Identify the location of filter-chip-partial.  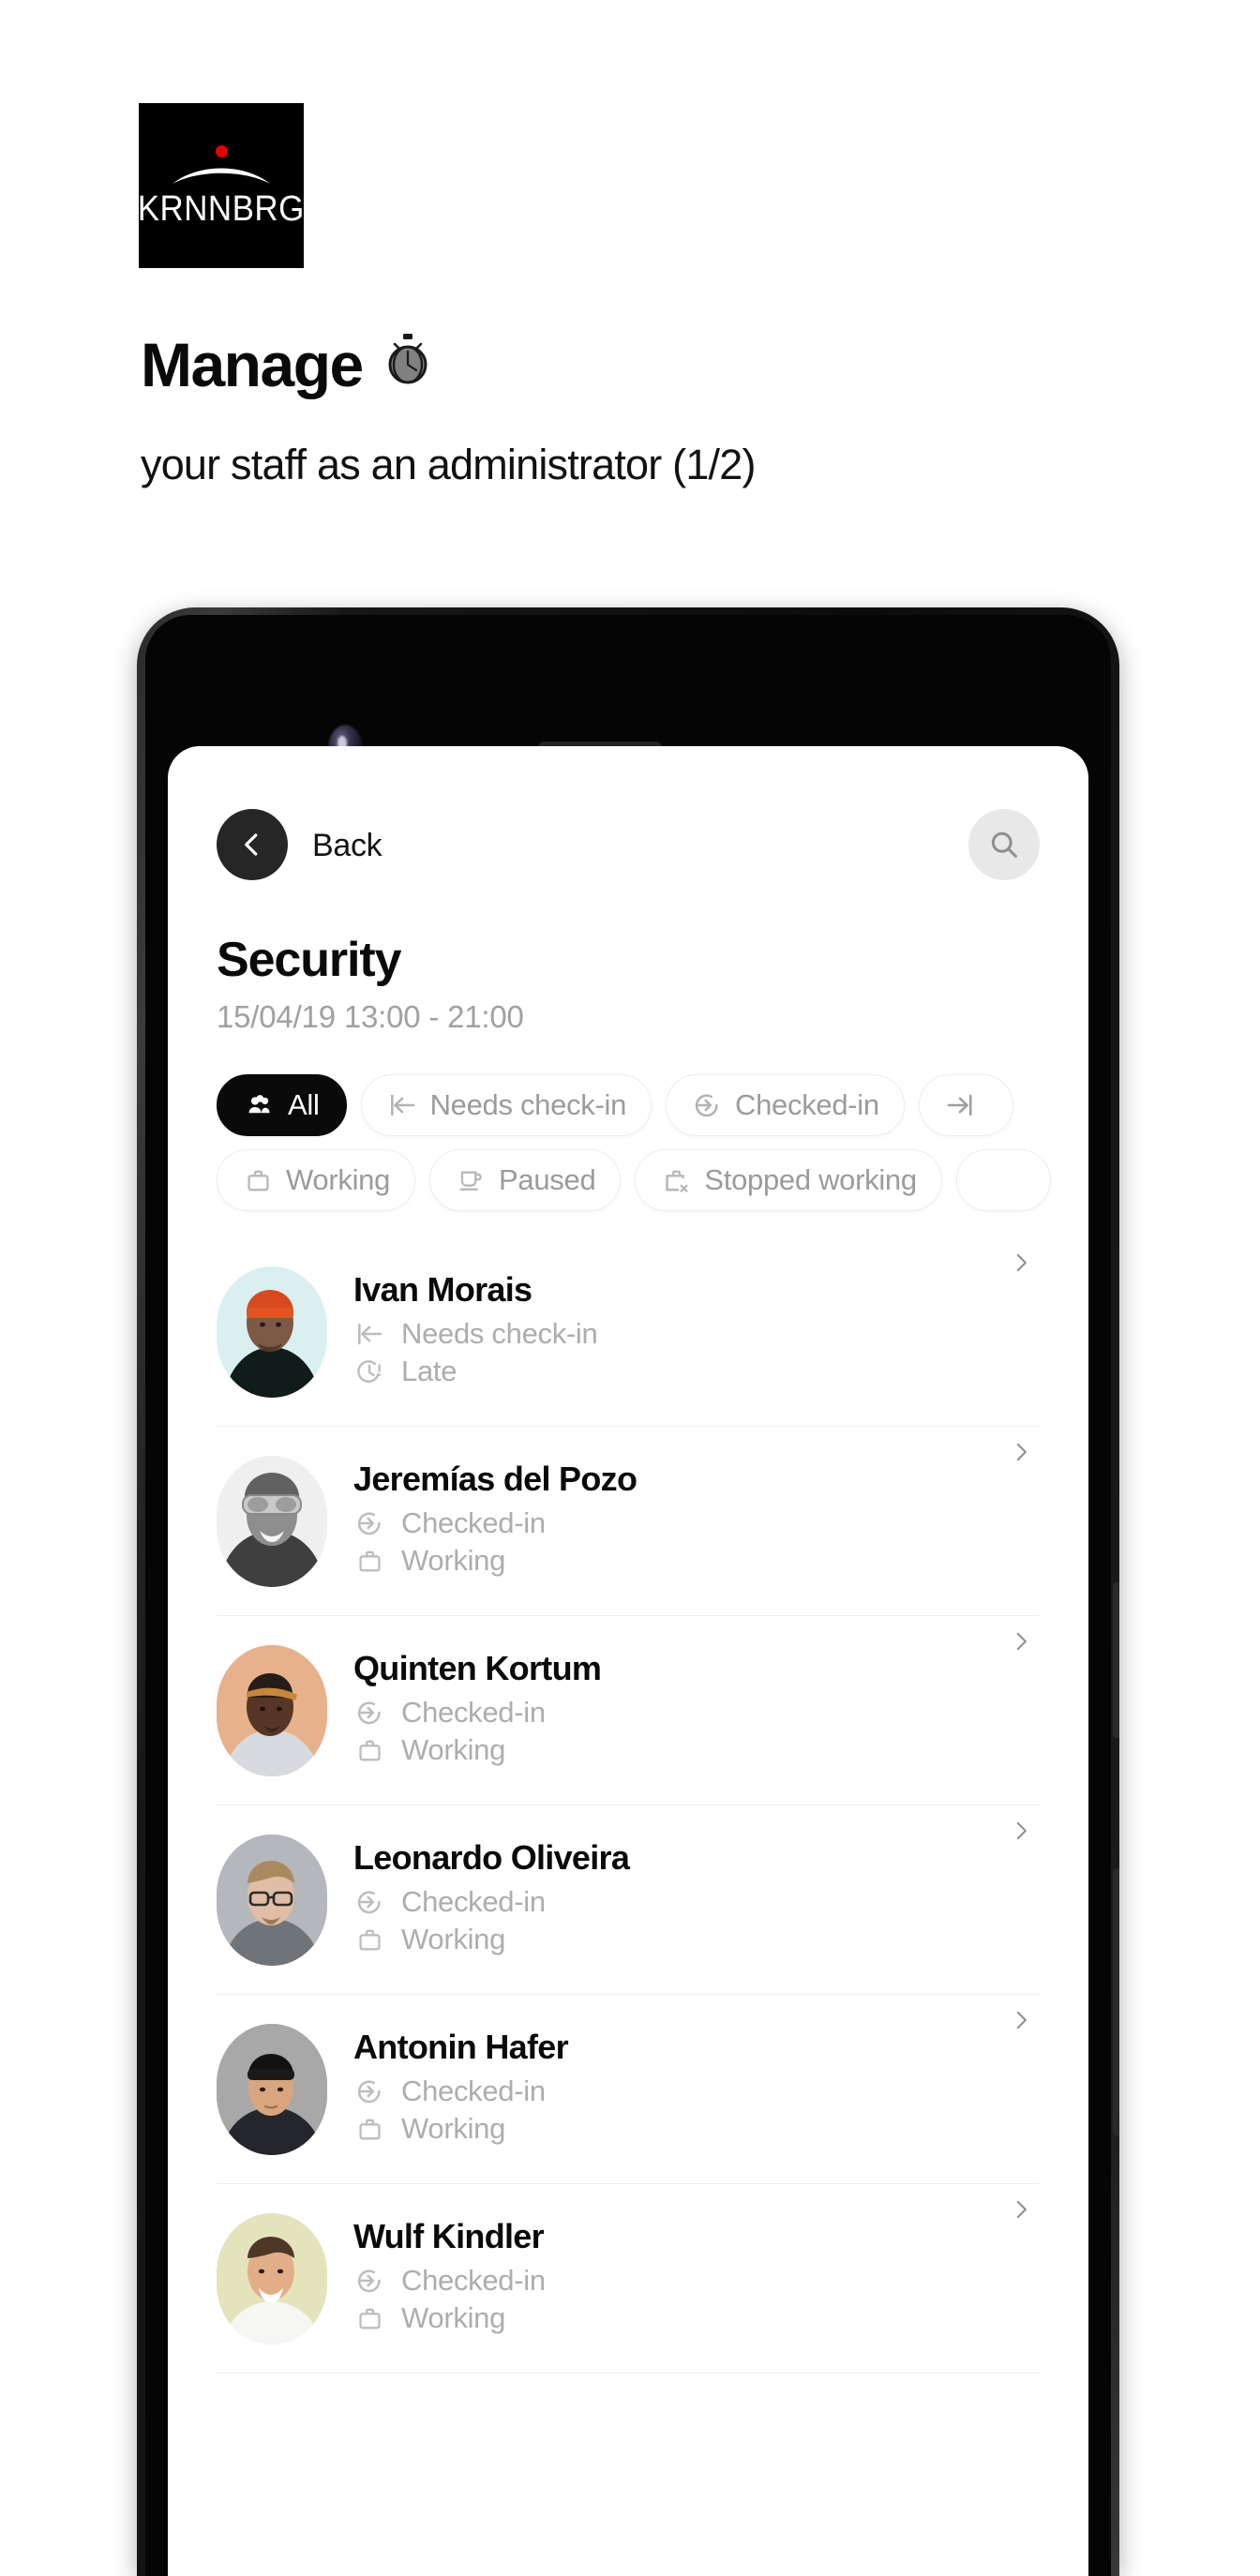
(1003, 1180).